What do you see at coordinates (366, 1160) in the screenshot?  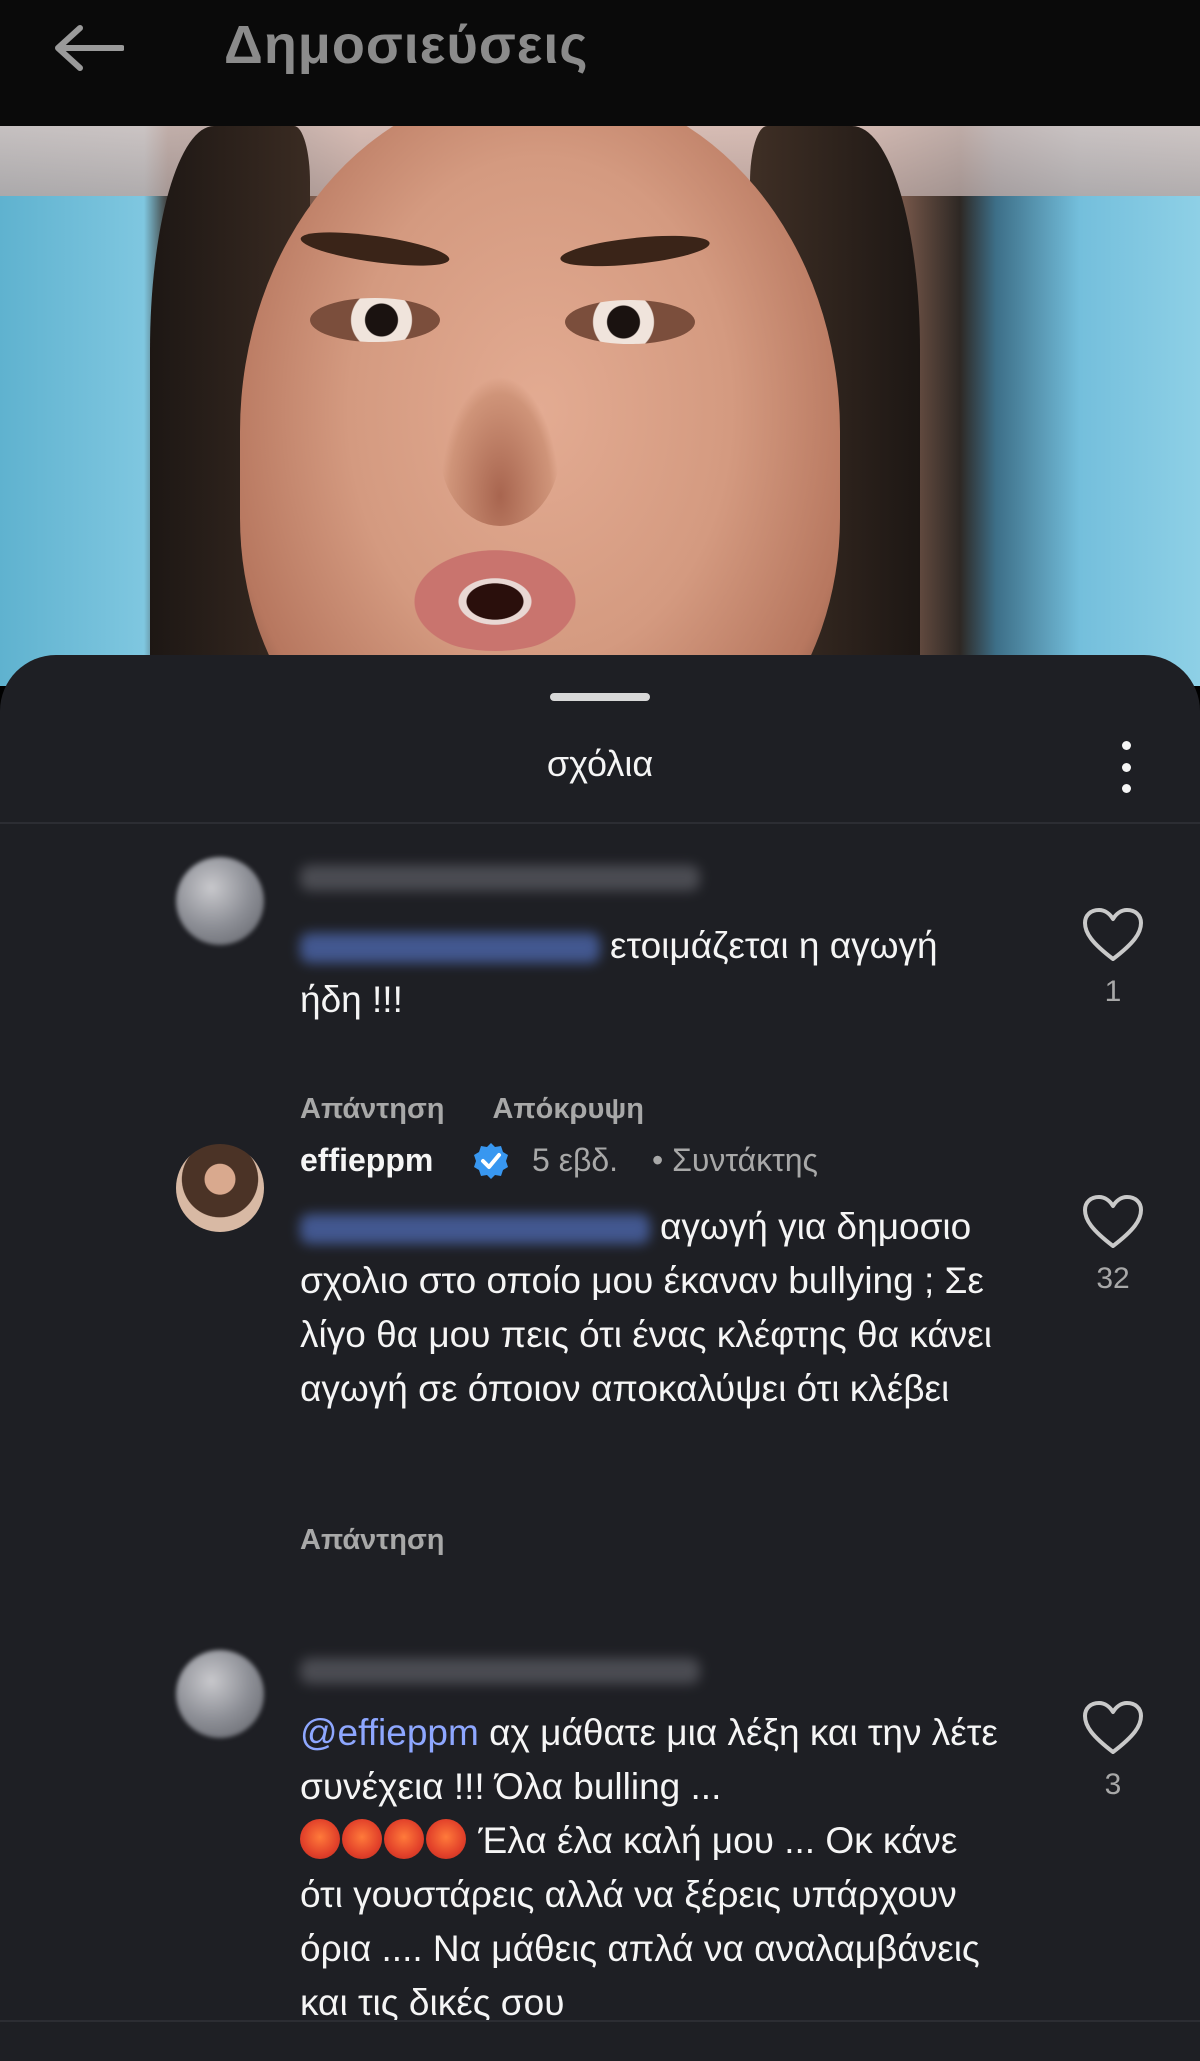 I see `comment-username: effieppm` at bounding box center [366, 1160].